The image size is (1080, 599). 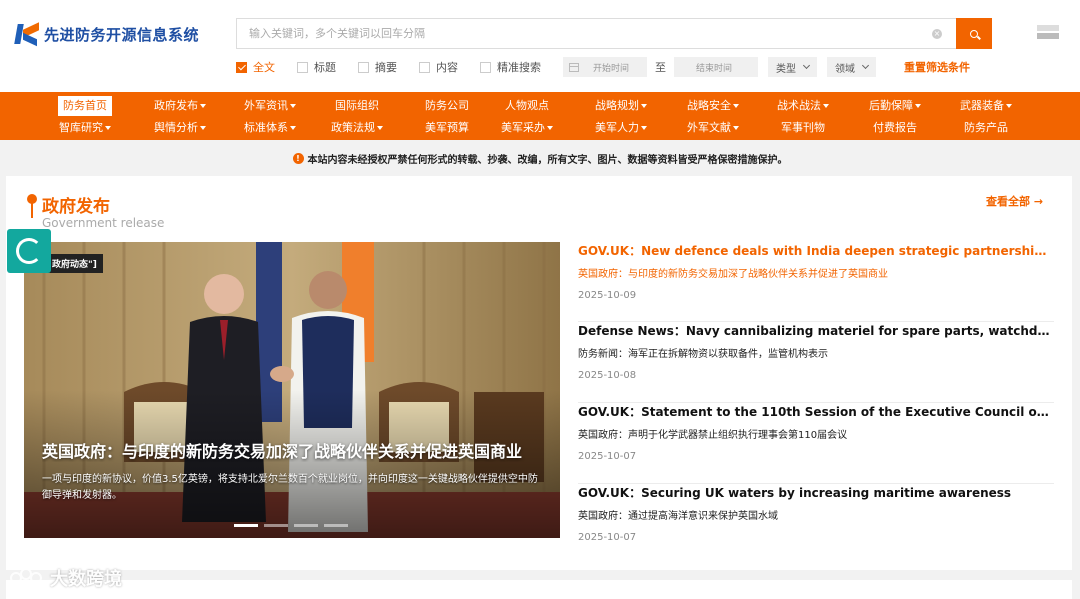 What do you see at coordinates (1048, 32) in the screenshot?
I see `menu-icon` at bounding box center [1048, 32].